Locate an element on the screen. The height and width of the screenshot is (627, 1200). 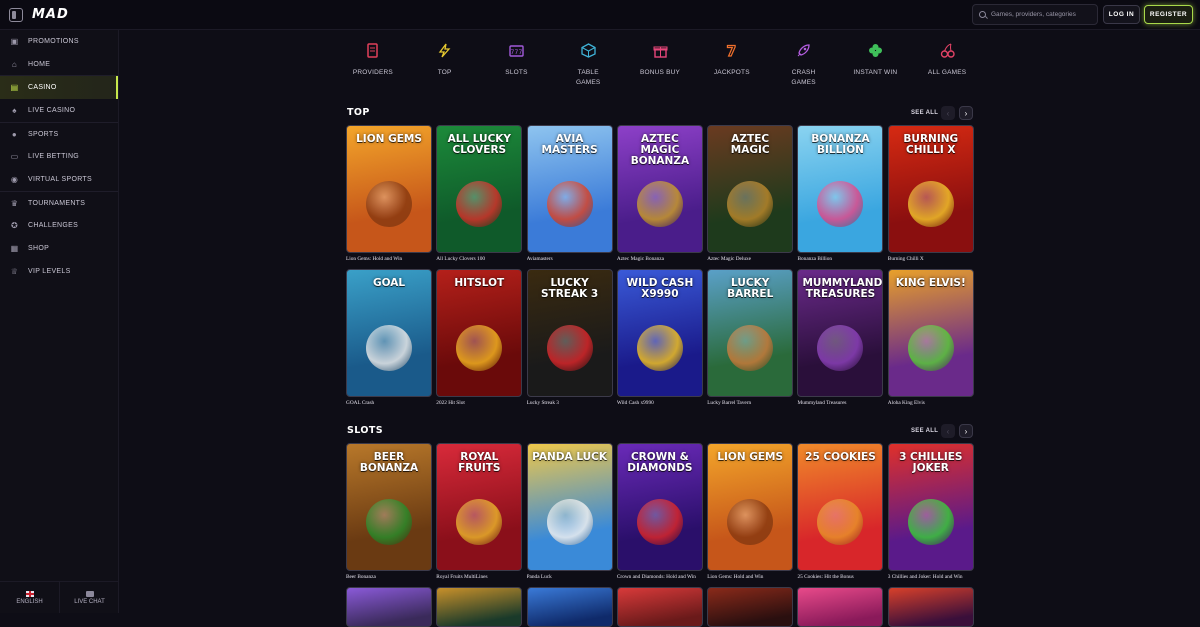
game-tile: AZTEC MAGIC Aztec Magic Deluxe is located at coordinates (750, 193).